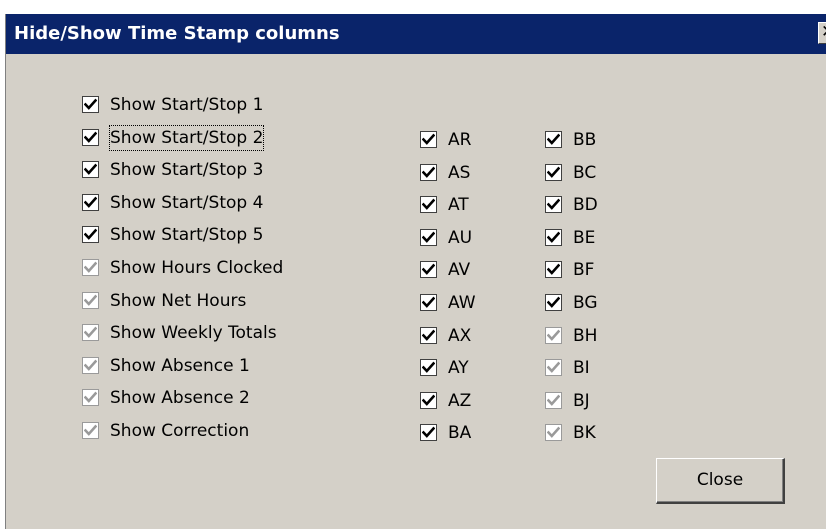 The width and height of the screenshot is (826, 529). Describe the element at coordinates (584, 270) in the screenshot. I see `checkbox-label: BF` at that location.